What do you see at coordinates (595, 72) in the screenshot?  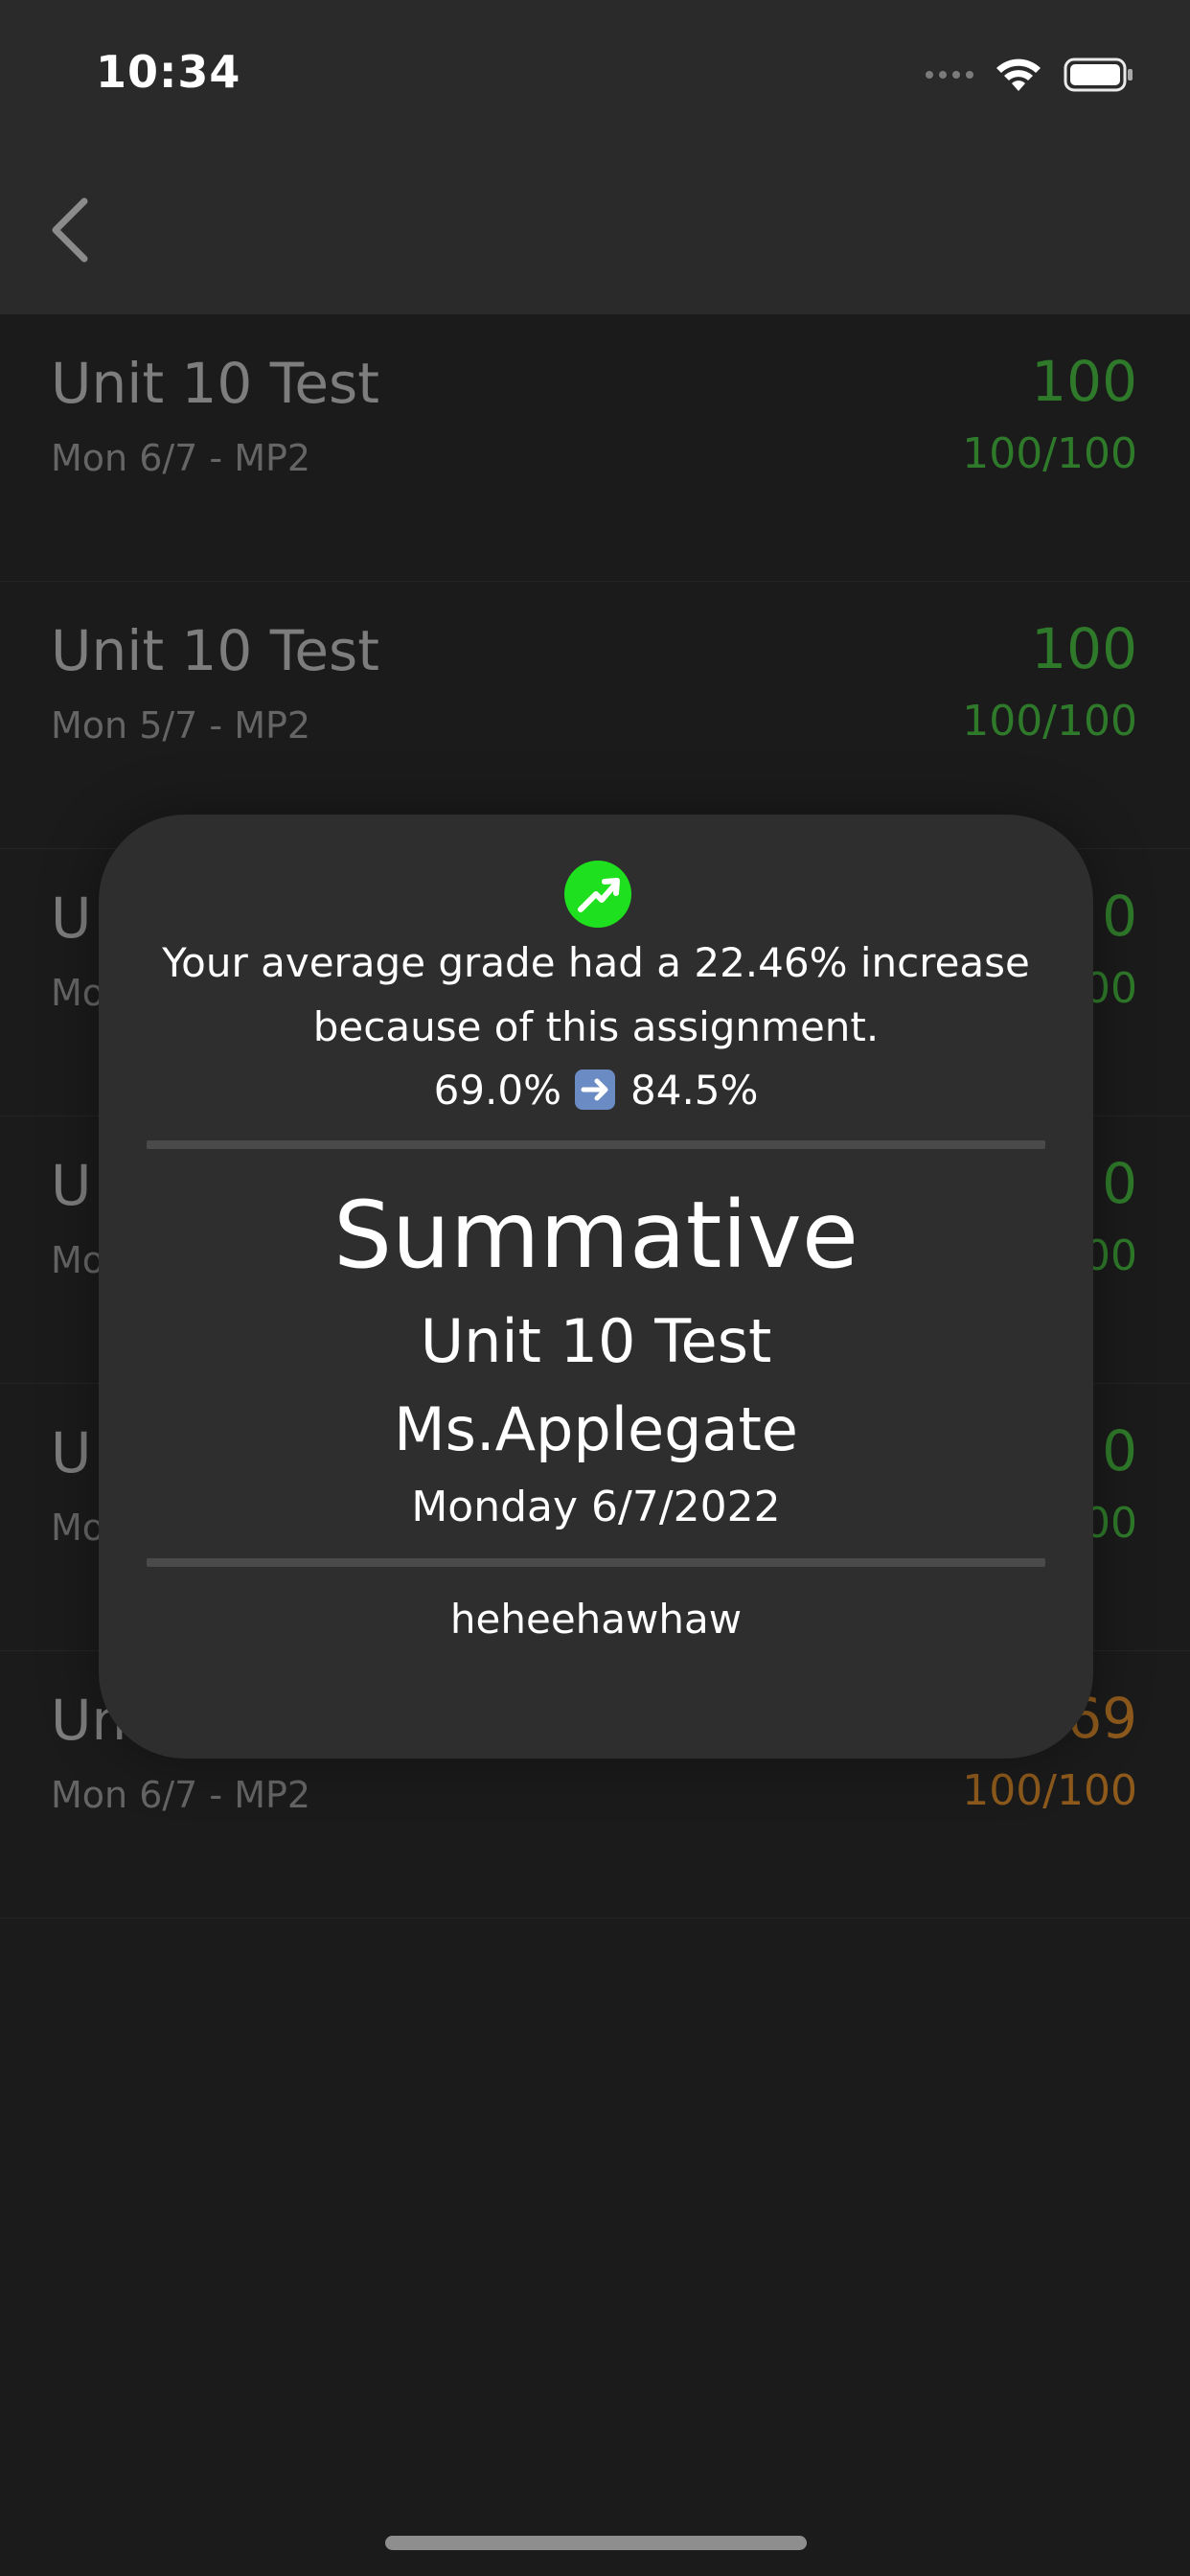 I see `status-bar: 10:34` at bounding box center [595, 72].